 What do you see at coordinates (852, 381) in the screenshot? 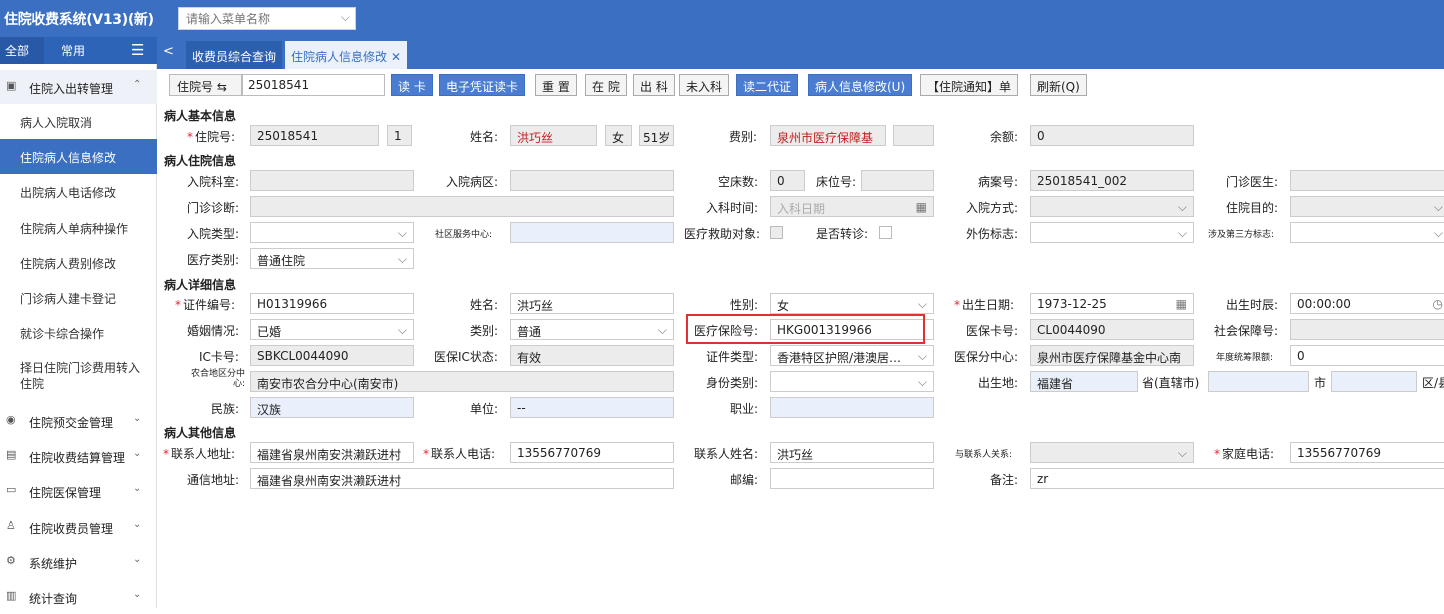
I see `identity-select: ⌵` at bounding box center [852, 381].